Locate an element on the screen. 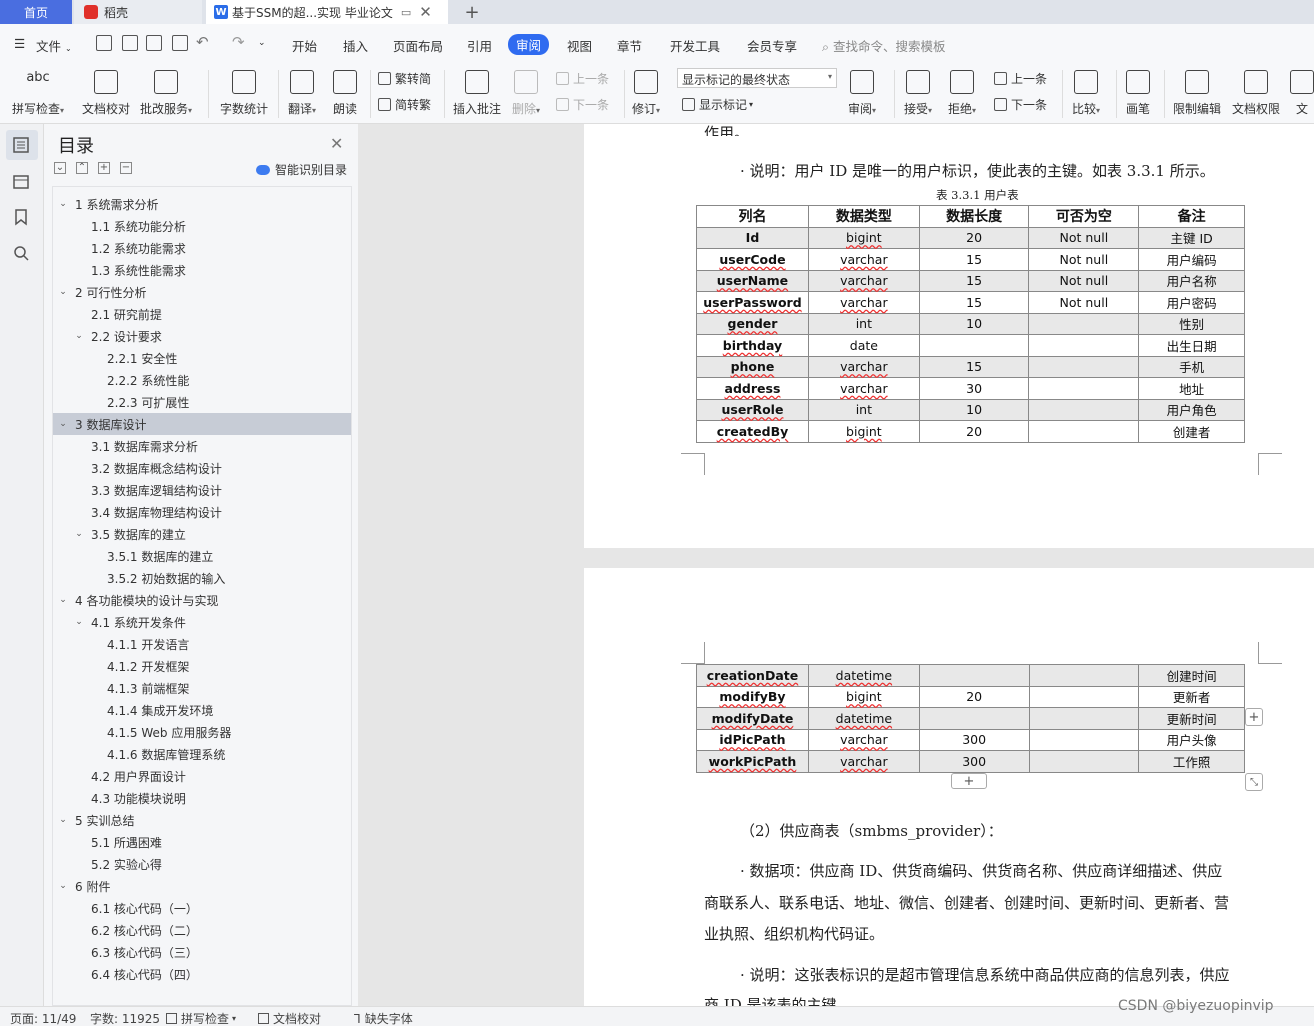  toc-item: ⌄ 1 系统需求分析 is located at coordinates (202, 204).